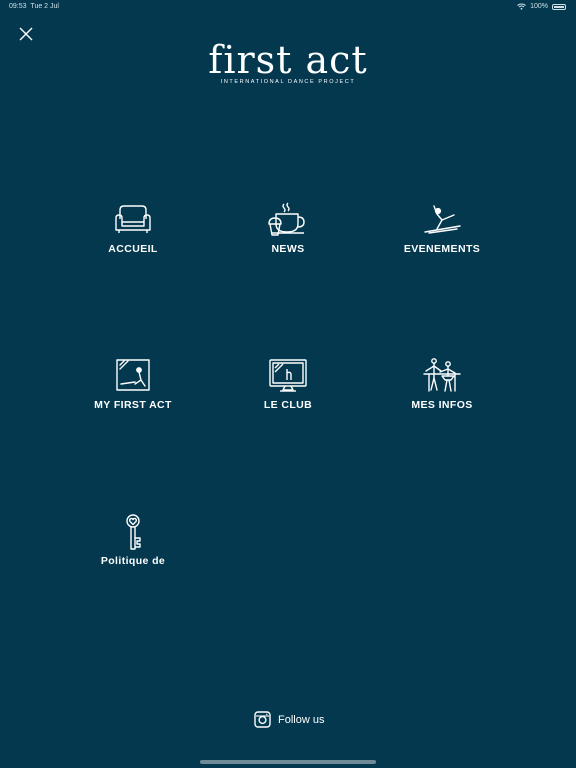 This screenshot has height=768, width=576. I want to click on menu-item-label: EVENEMENTS, so click(442, 249).